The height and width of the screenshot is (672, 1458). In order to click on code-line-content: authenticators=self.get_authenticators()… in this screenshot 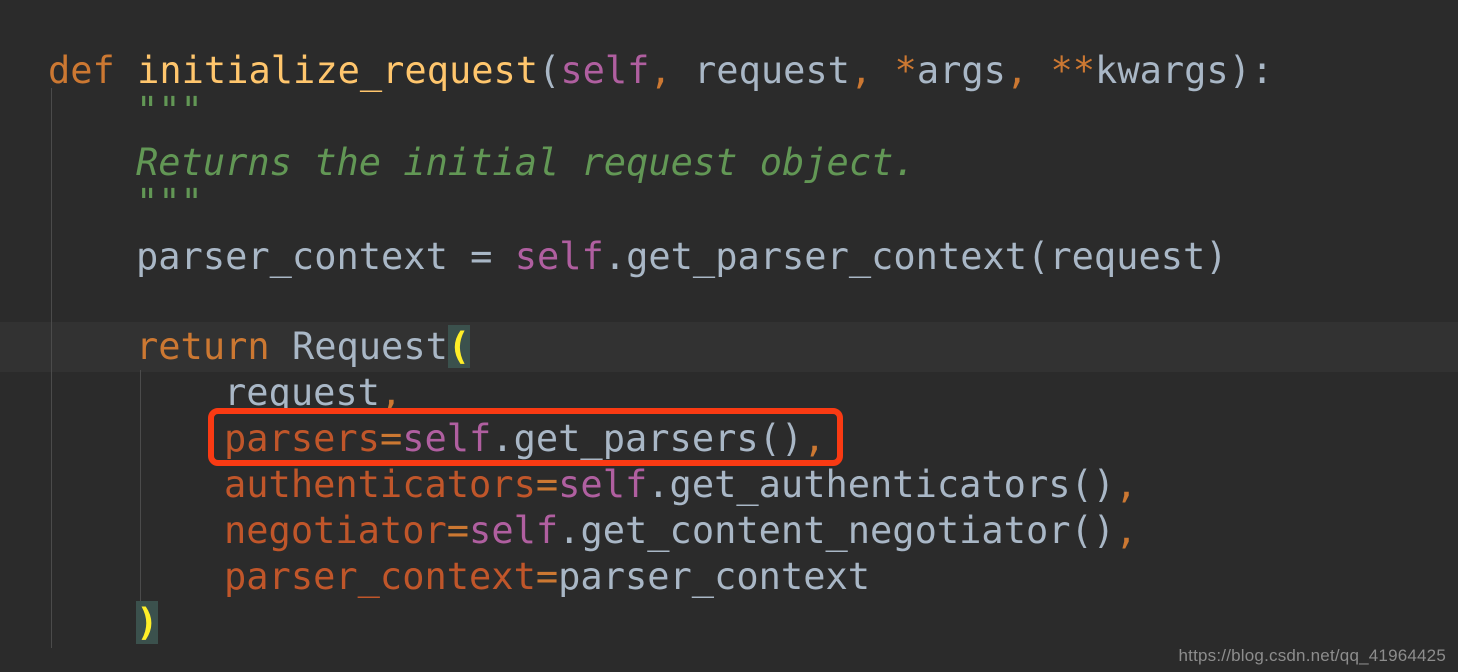, I will do `click(568, 484)`.